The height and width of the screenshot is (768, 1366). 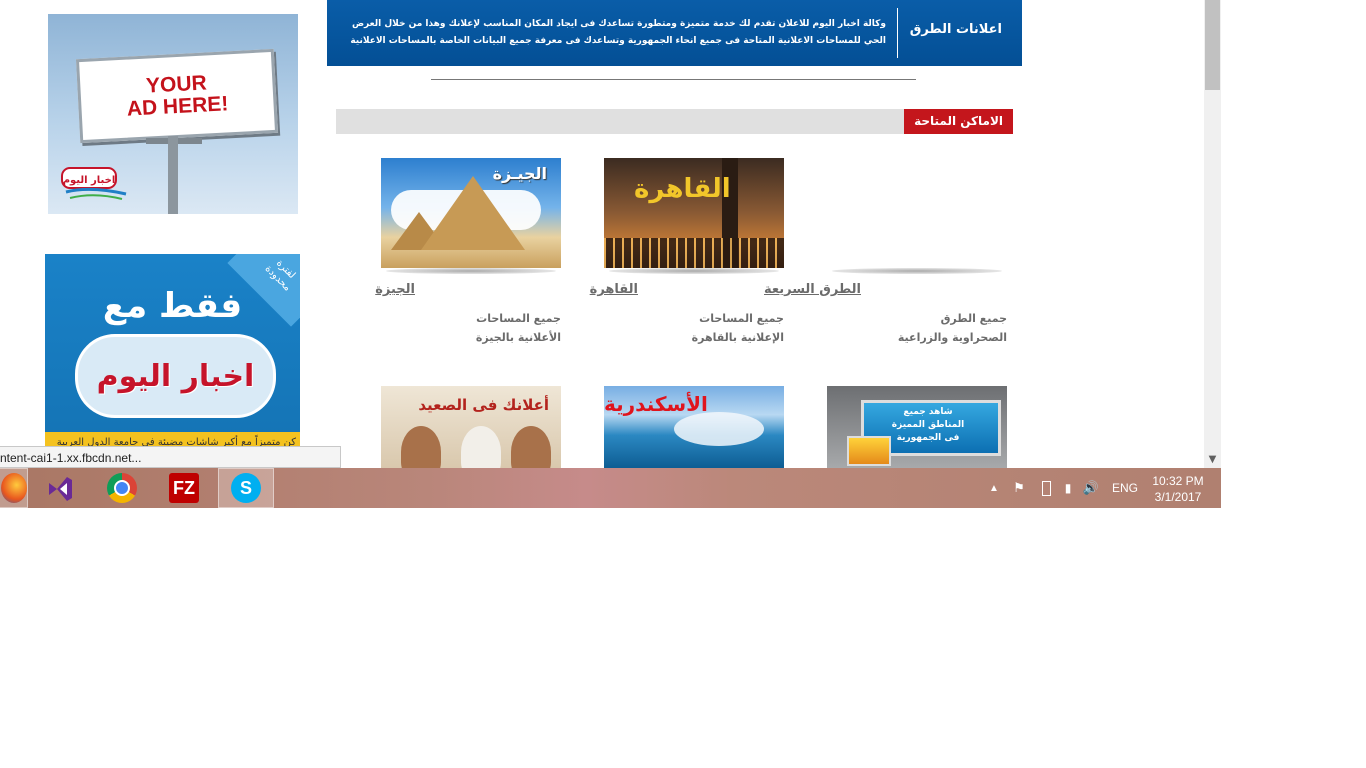 What do you see at coordinates (1046, 488) in the screenshot?
I see `battery-icon` at bounding box center [1046, 488].